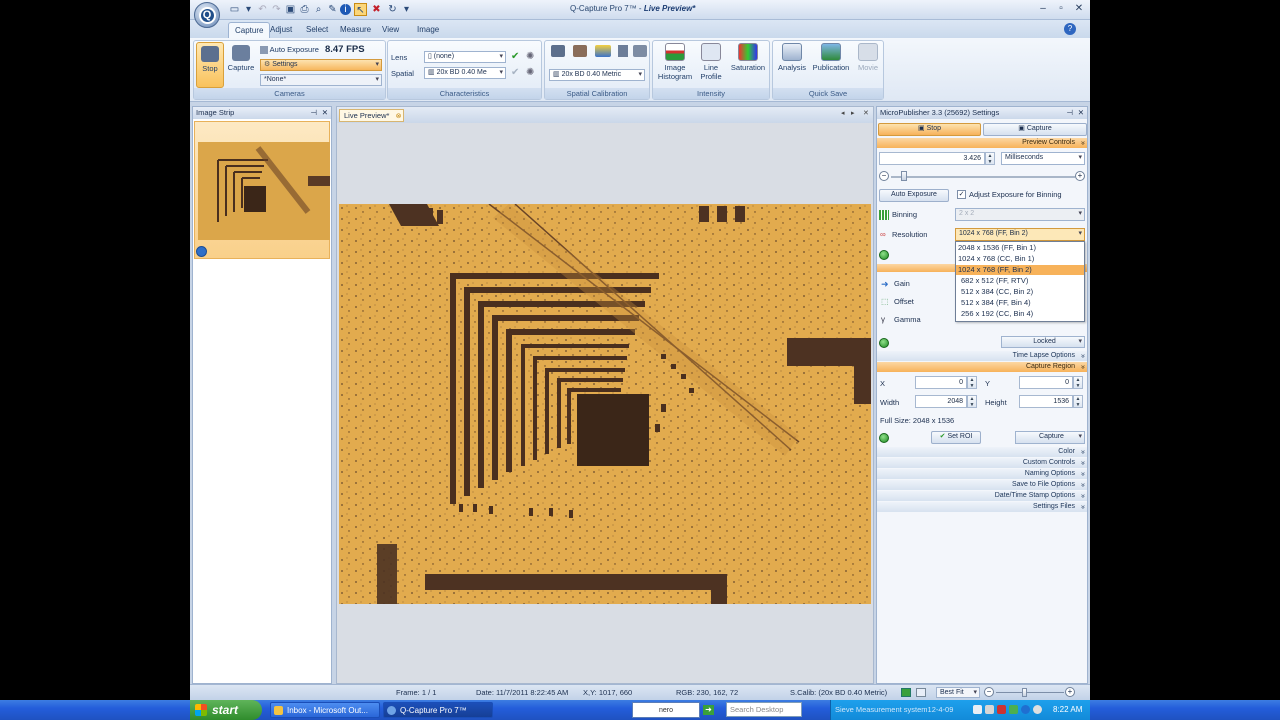  Describe the element at coordinates (1046, 382) in the screenshot. I see `y-field: 0` at that location.